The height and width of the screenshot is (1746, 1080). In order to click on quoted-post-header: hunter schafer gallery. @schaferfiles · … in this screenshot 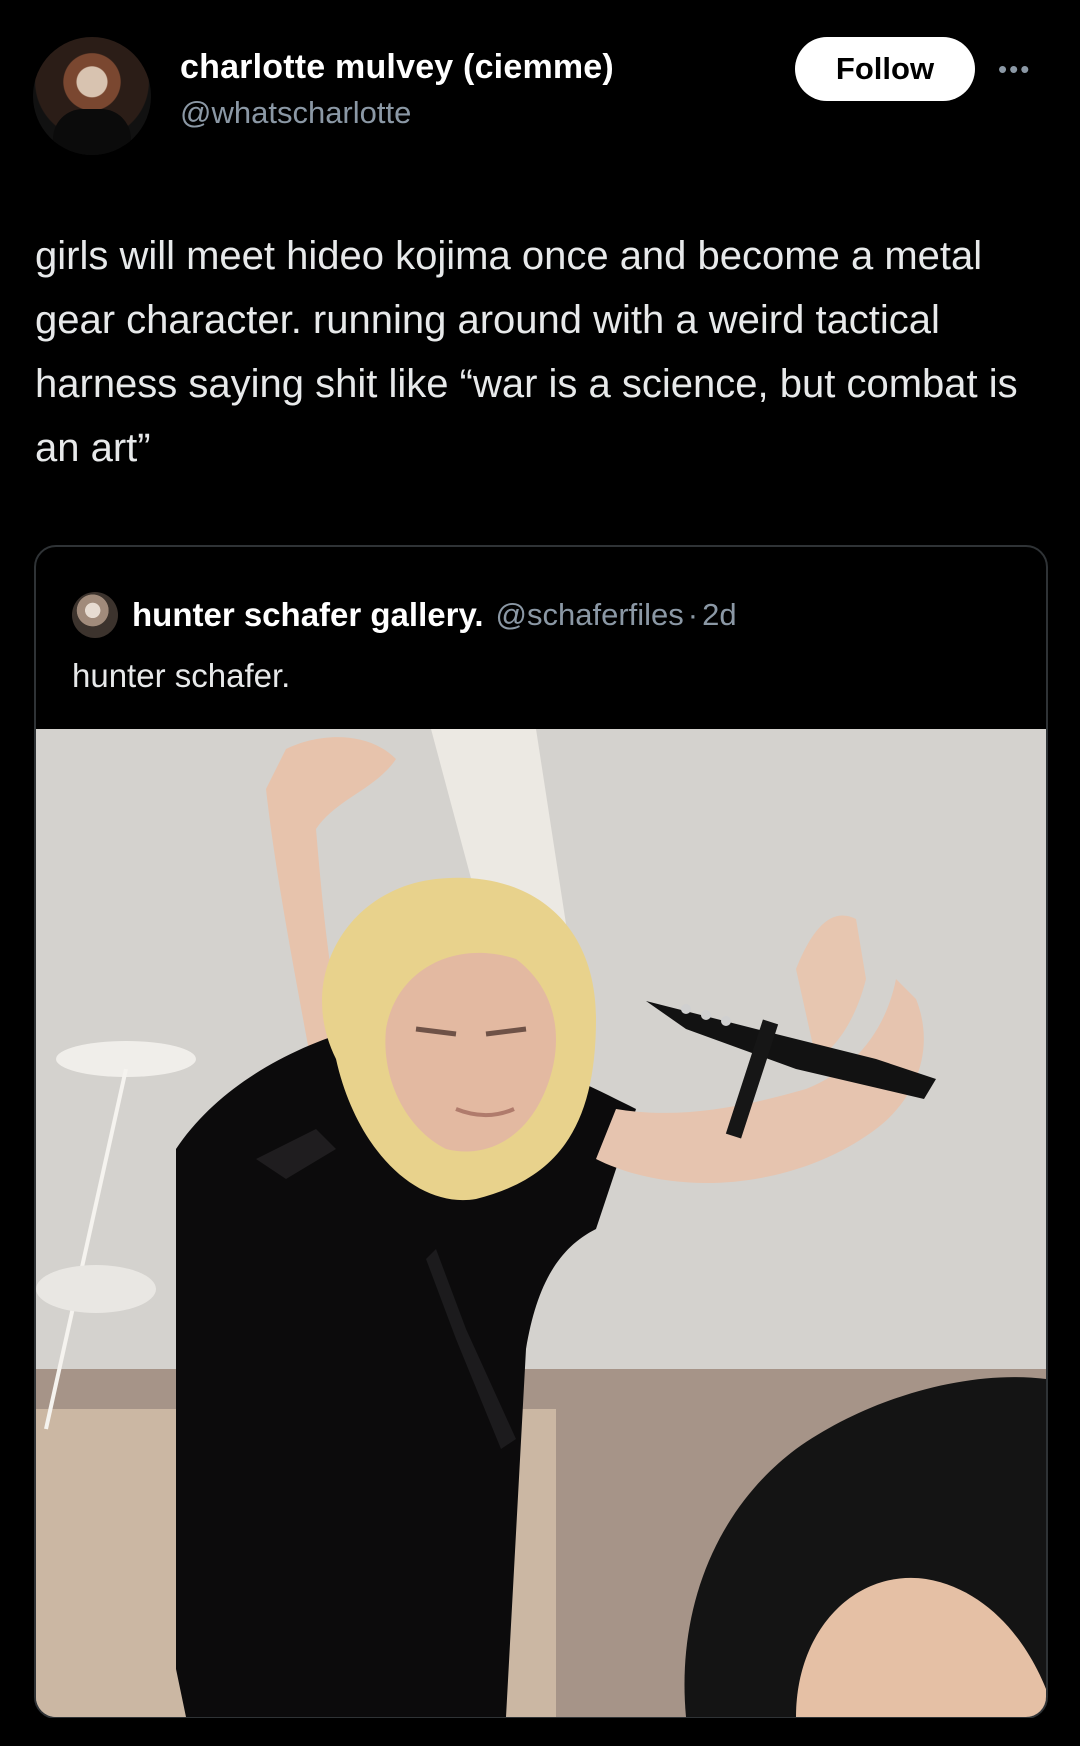, I will do `click(404, 615)`.